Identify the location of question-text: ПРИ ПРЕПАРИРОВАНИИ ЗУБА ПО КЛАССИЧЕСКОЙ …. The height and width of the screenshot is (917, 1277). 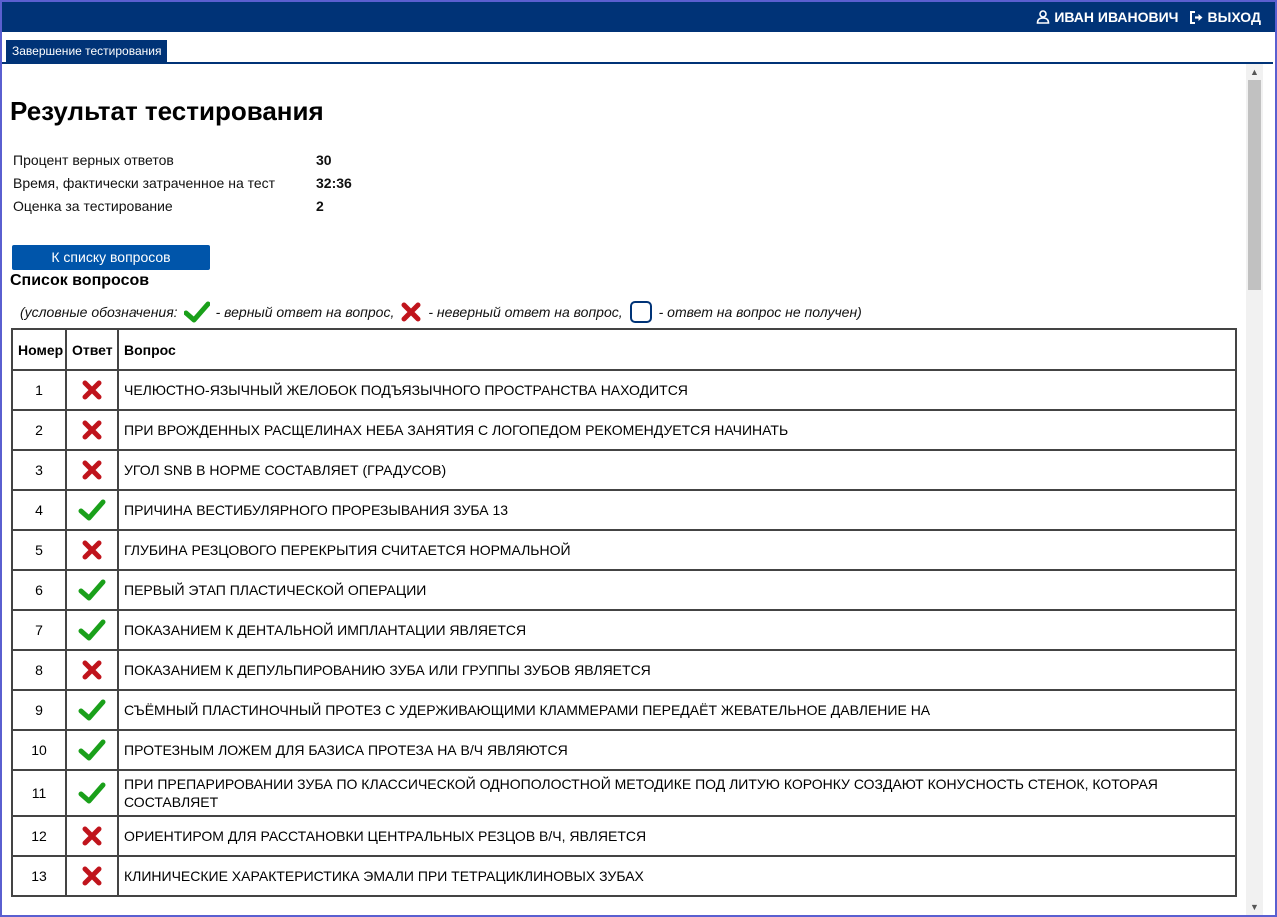
(677, 793).